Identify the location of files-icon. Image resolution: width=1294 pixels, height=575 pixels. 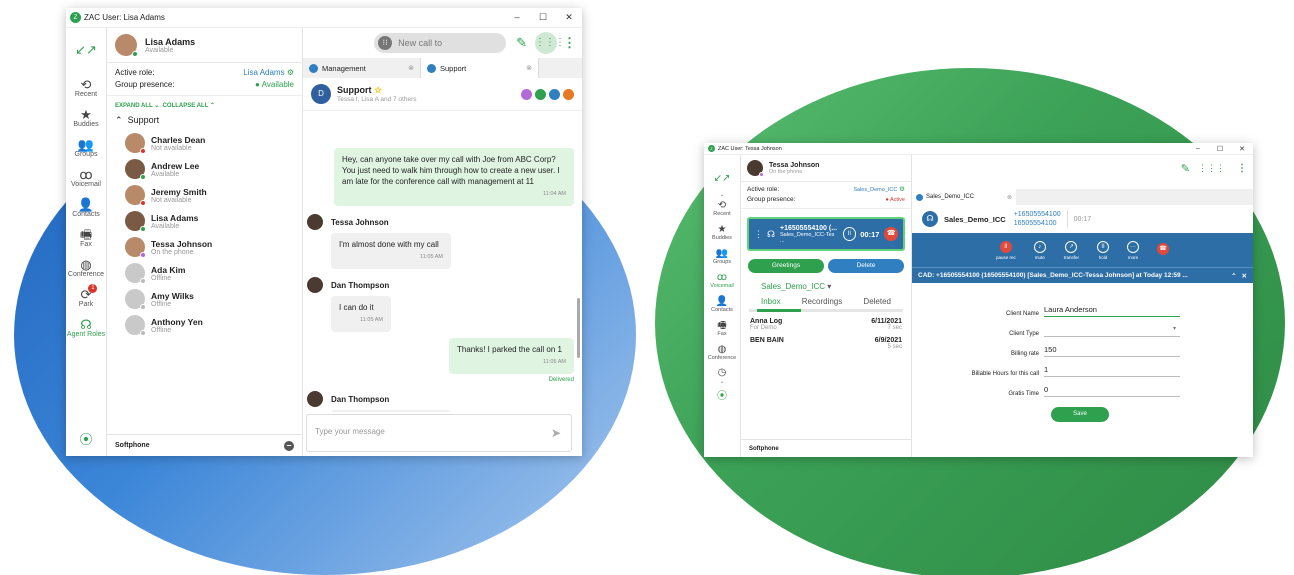
(540, 94).